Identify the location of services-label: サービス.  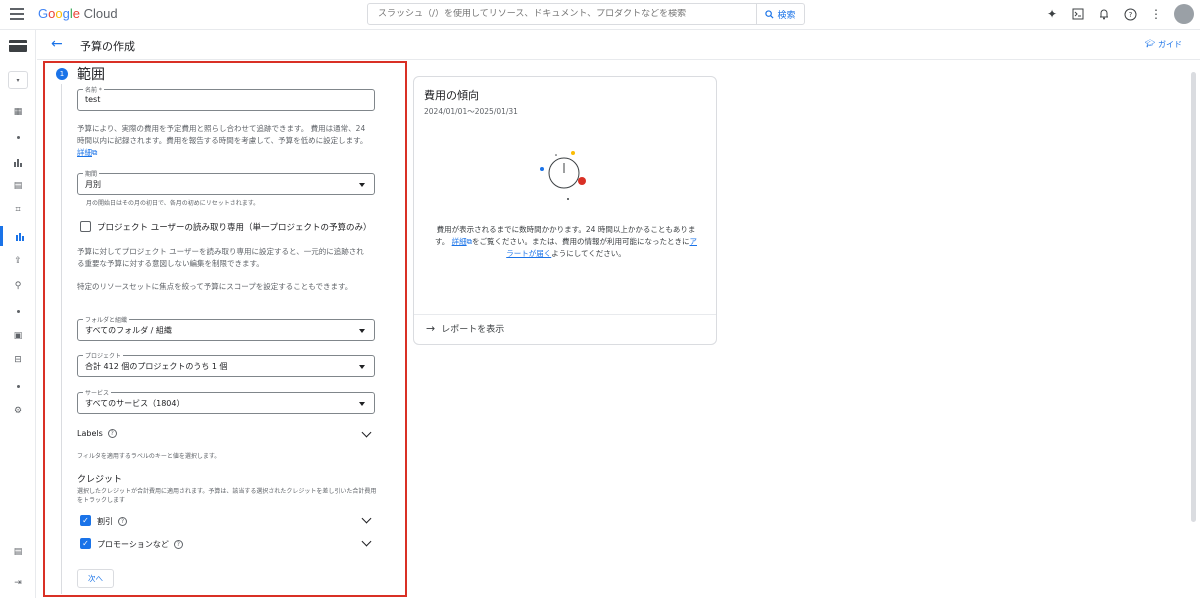
(97, 392).